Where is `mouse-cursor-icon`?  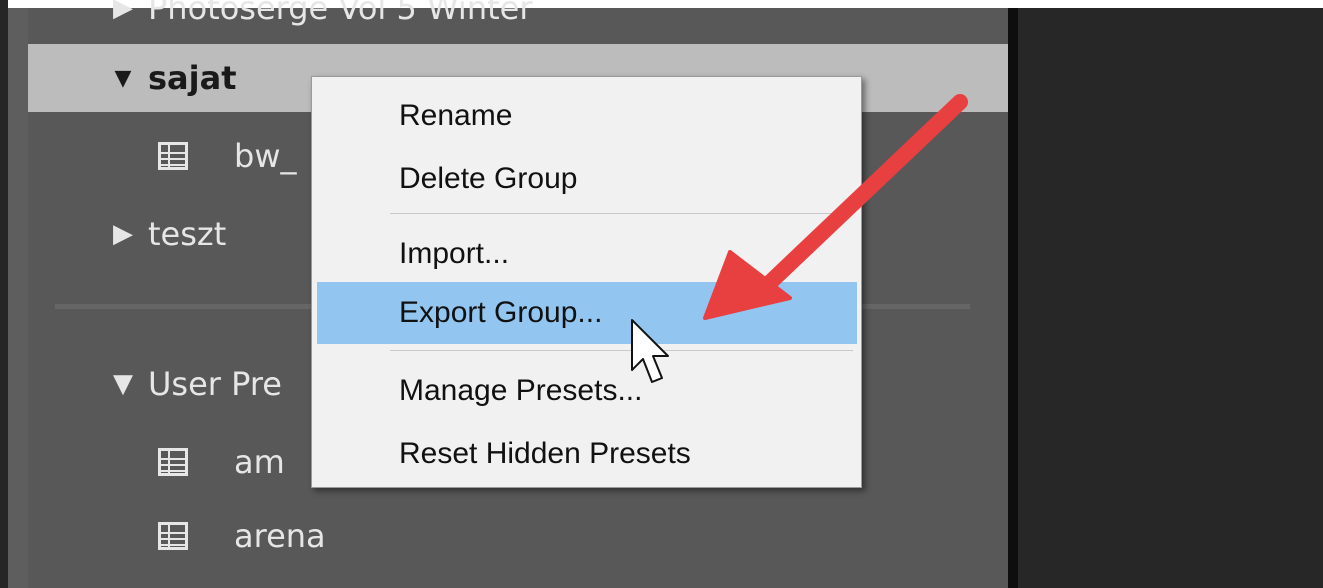
mouse-cursor-icon is located at coordinates (650, 351).